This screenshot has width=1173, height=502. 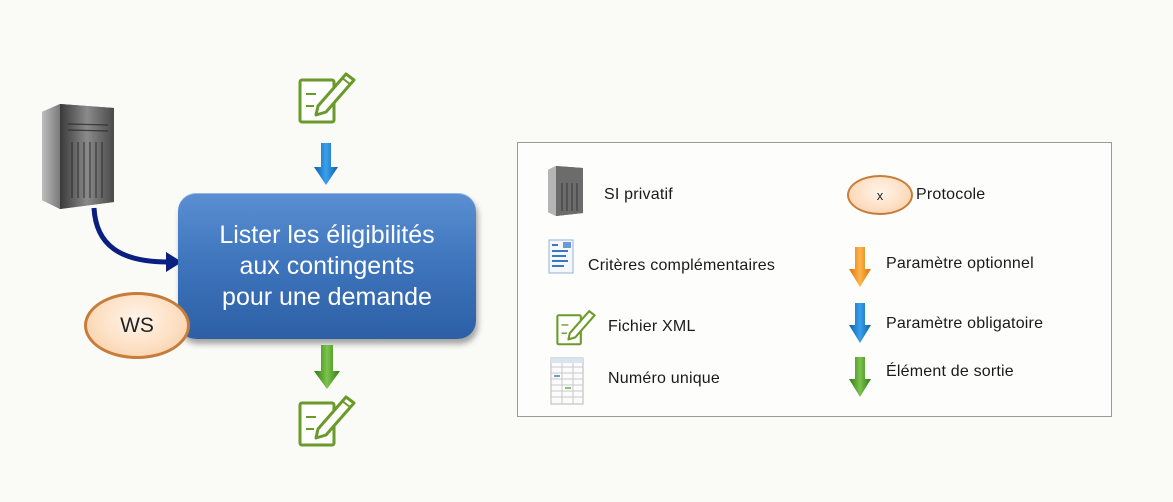 What do you see at coordinates (638, 194) in the screenshot?
I see `legend-label-si-privatif: SI privatif` at bounding box center [638, 194].